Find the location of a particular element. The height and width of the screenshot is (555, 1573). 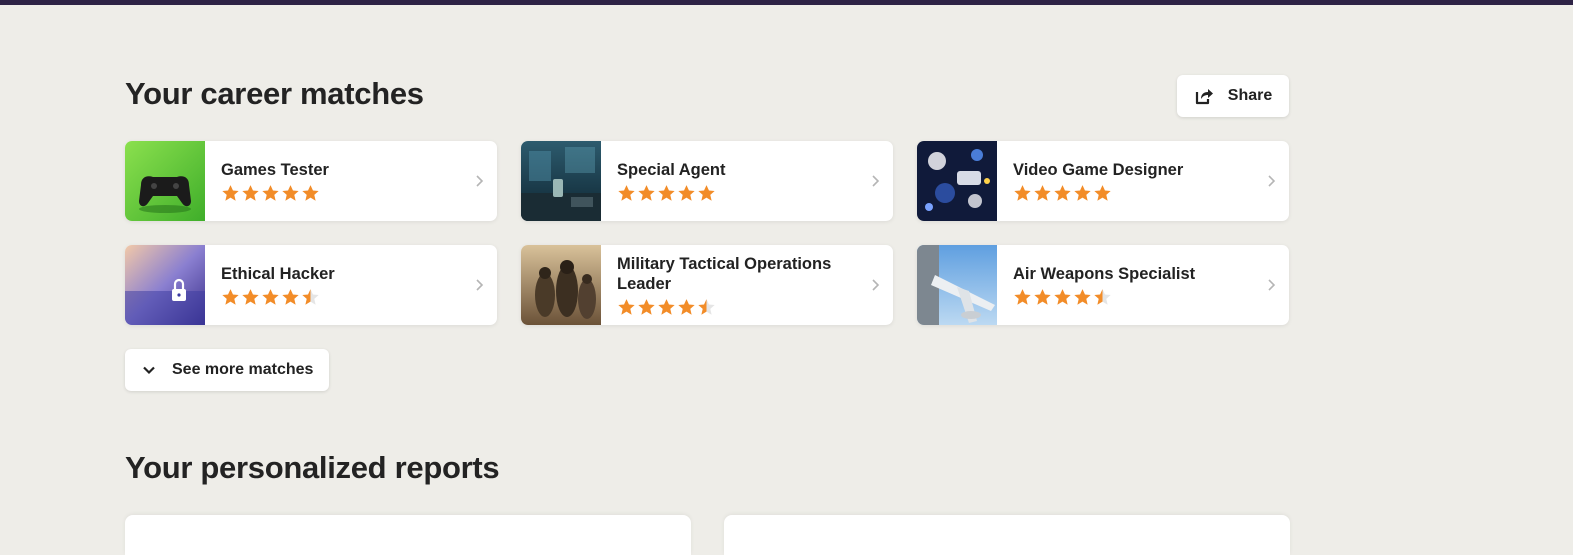

career-card-military-tactical-operations-leader: Military Tactical Operations Leader is located at coordinates (707, 285).